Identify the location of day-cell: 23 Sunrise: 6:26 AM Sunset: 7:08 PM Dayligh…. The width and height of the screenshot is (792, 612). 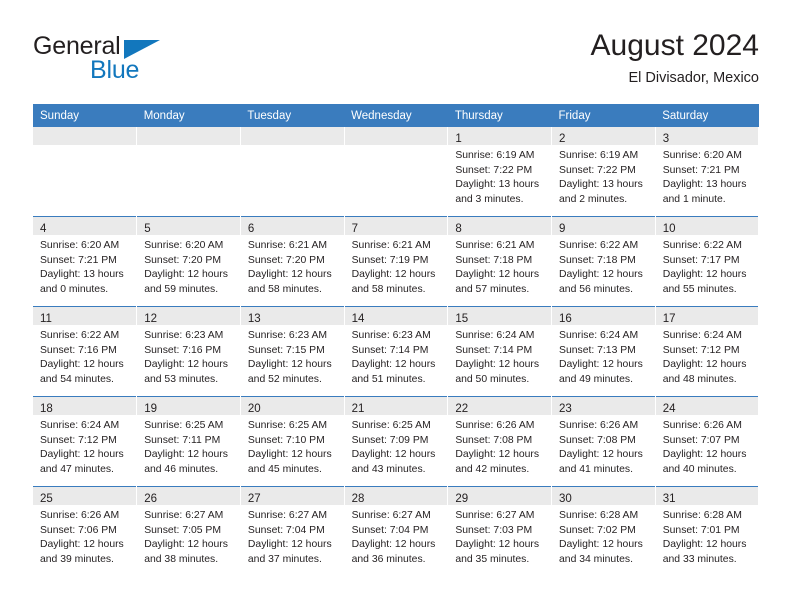
(603, 441).